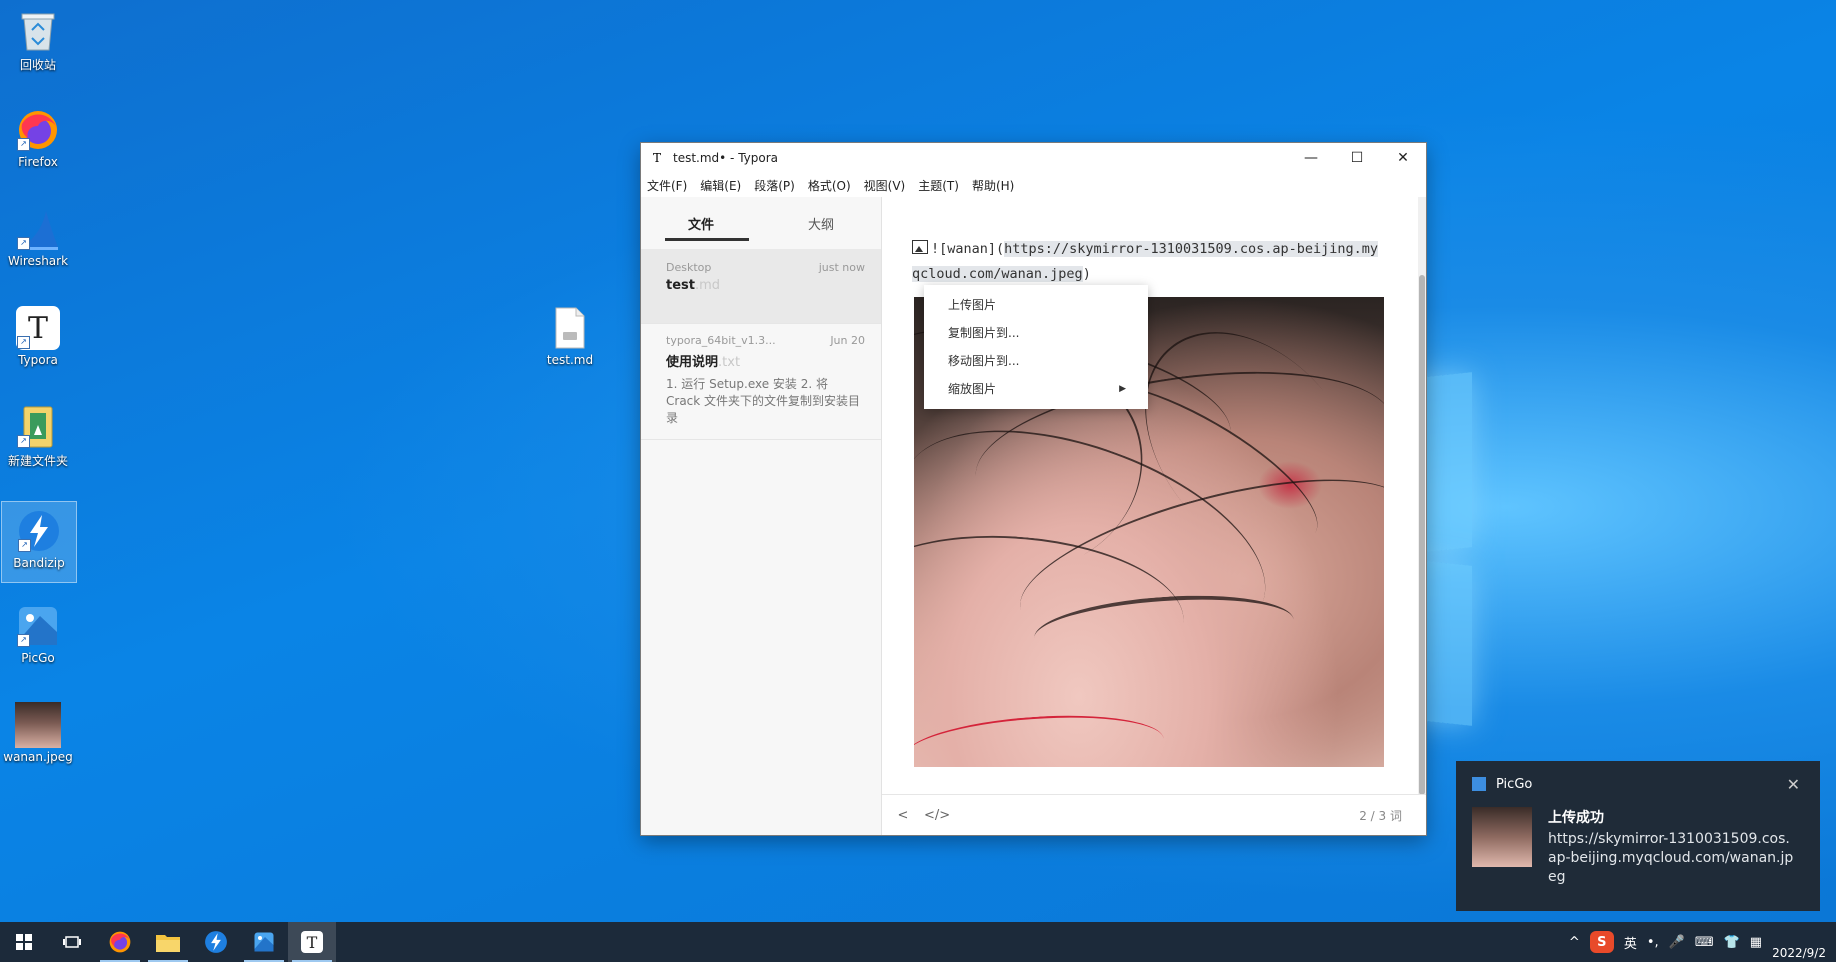  I want to click on notification-app-name: PicGo, so click(1514, 784).